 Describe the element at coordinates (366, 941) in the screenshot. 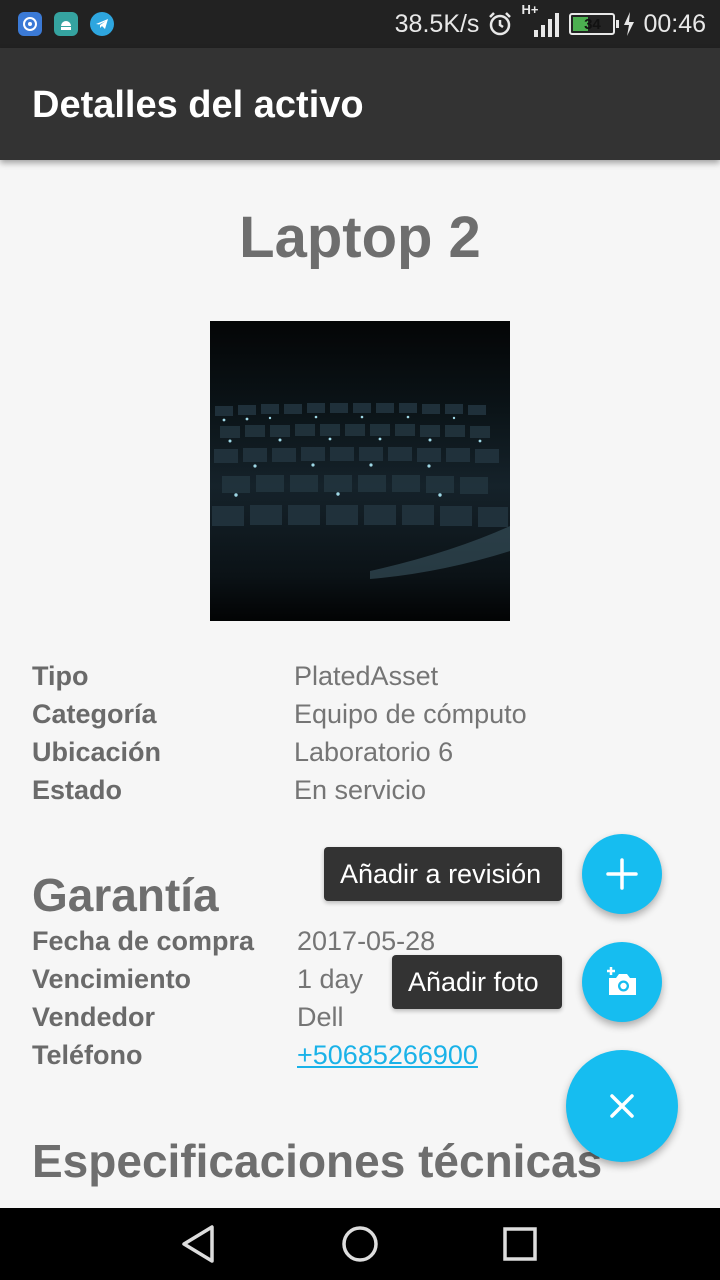

I see `info-value: 2017-05-28` at that location.